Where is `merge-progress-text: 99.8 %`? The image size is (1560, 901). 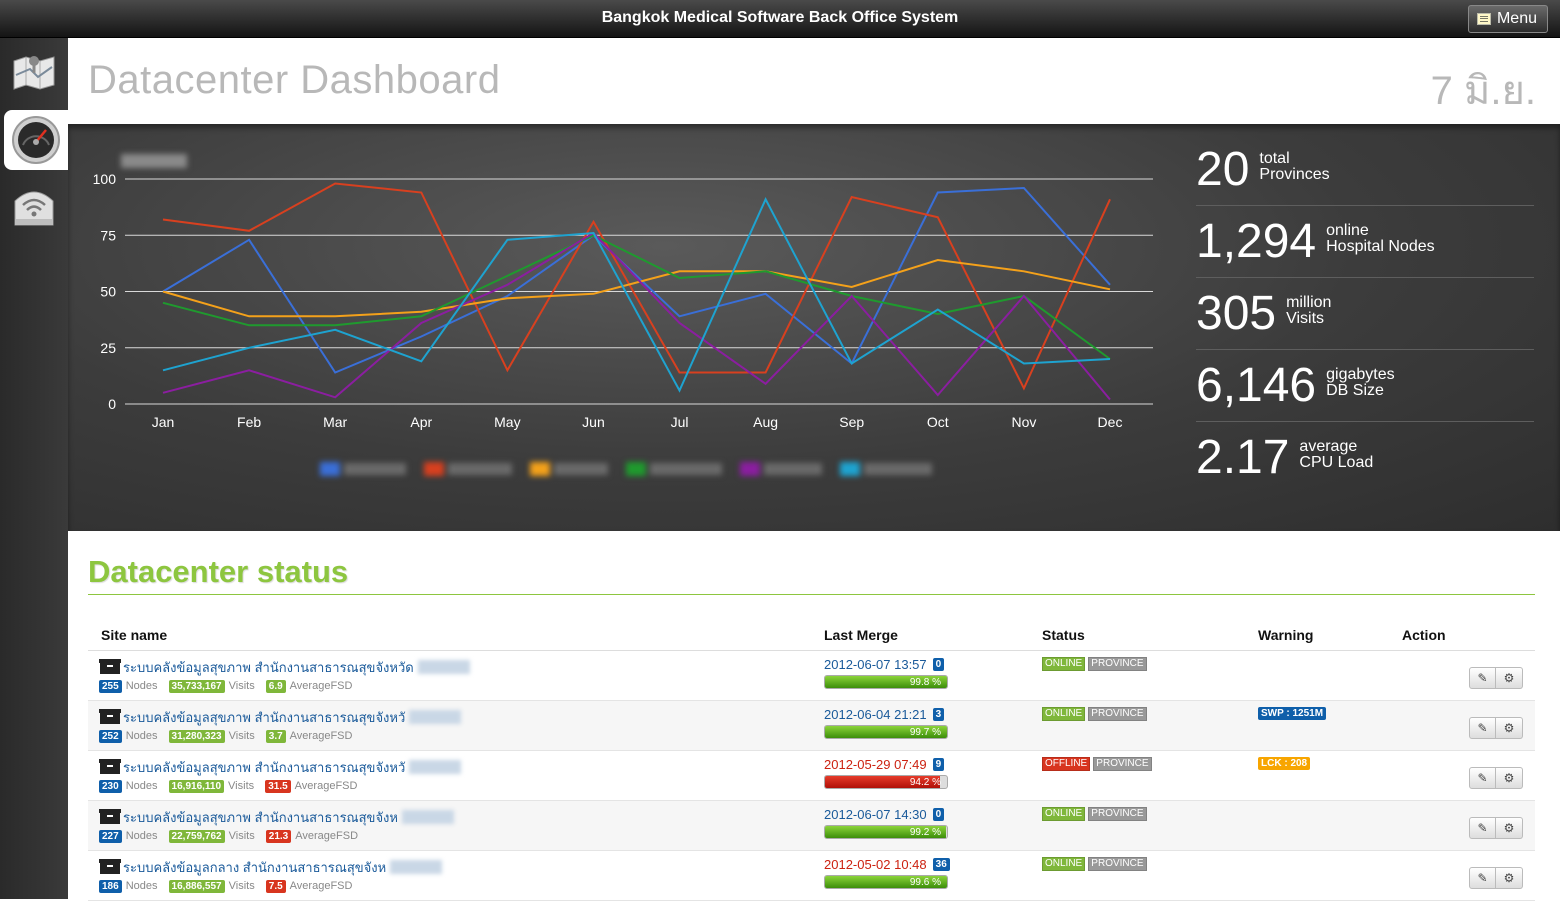 merge-progress-text: 99.8 % is located at coordinates (925, 682).